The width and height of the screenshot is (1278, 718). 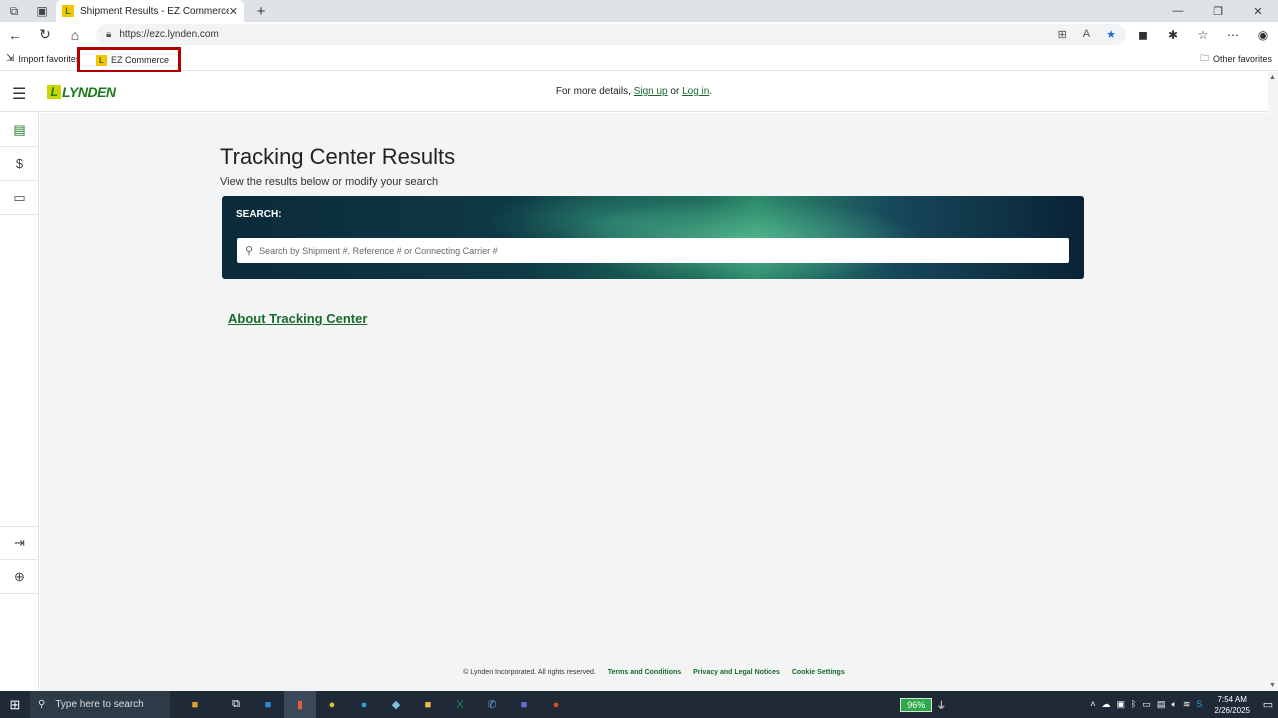 What do you see at coordinates (1258, 11) in the screenshot?
I see `close-window-icon: ✕` at bounding box center [1258, 11].